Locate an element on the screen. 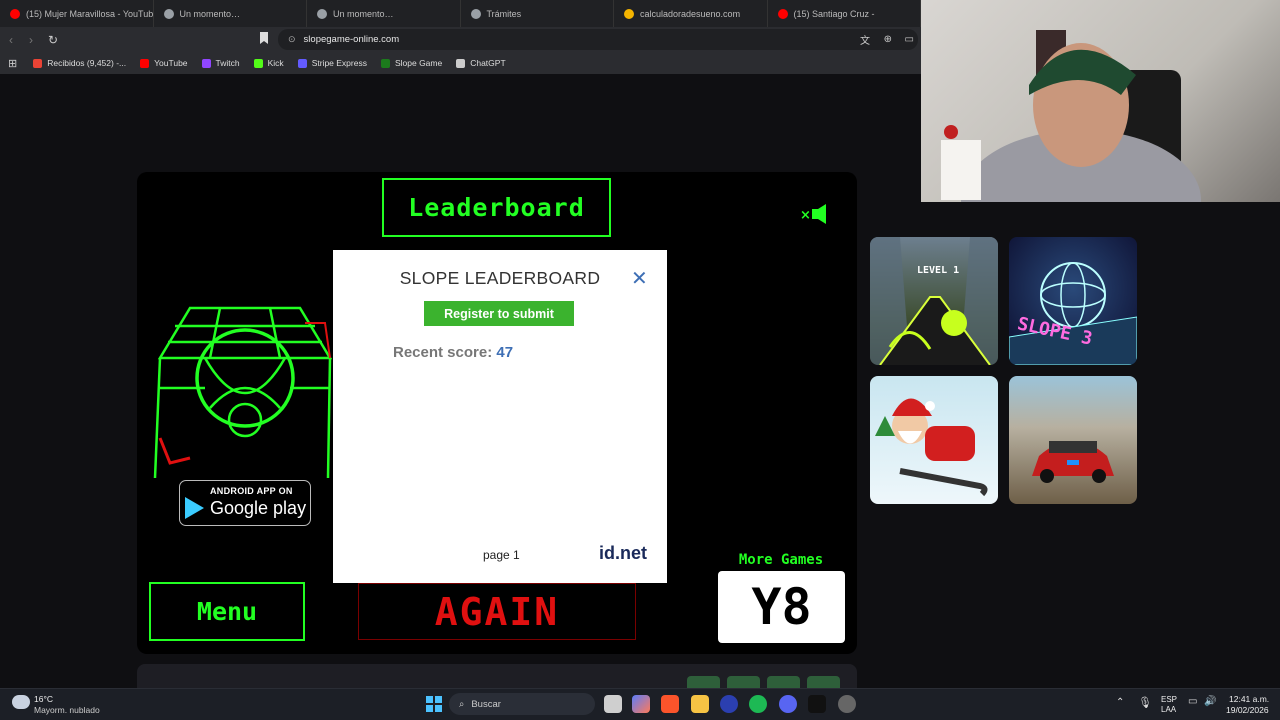 This screenshot has width=1280, height=720. lang-bottom: LAA is located at coordinates (1168, 709).